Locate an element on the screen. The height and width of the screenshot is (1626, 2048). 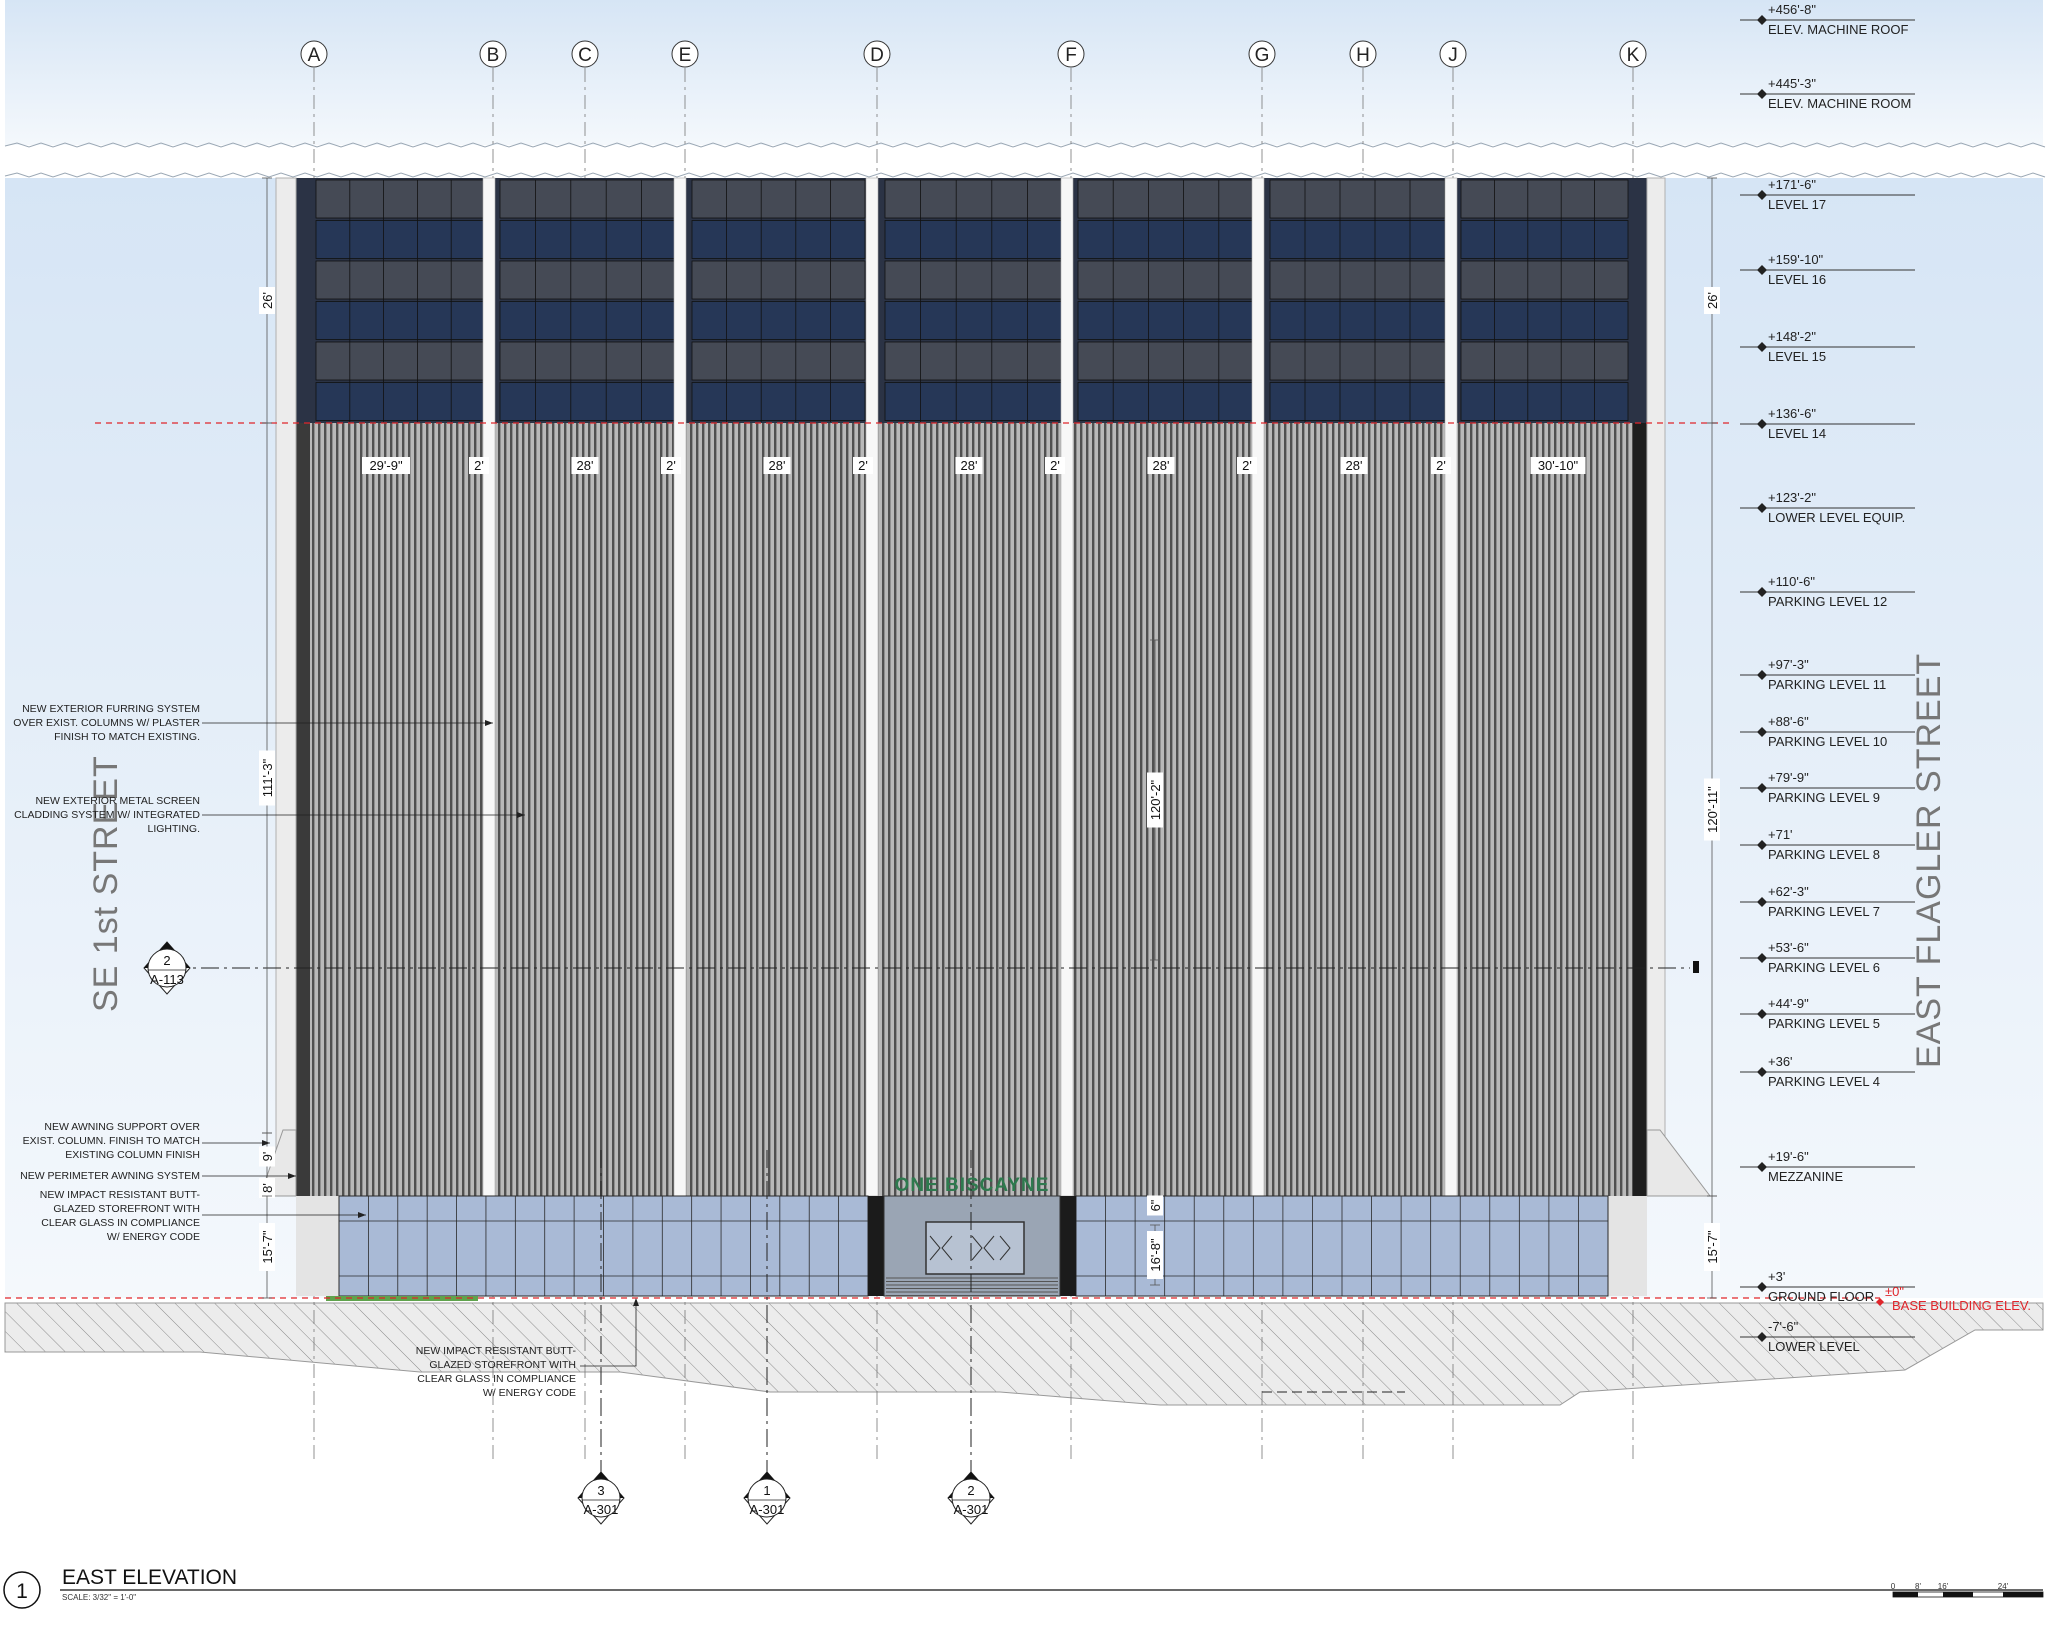
note-awning-support-line: NEW AWNING SUPPORT OVER is located at coordinates (122, 1127).